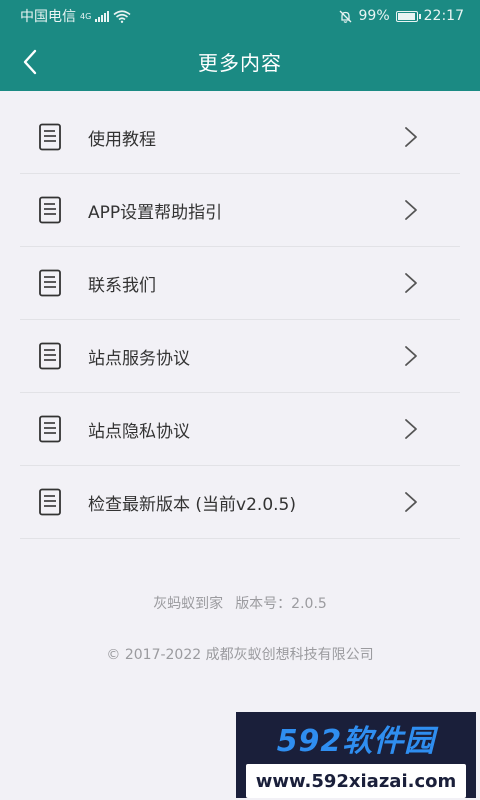 Image resolution: width=480 pixels, height=800 pixels. Describe the element at coordinates (139, 431) in the screenshot. I see `menu-item-label: 站点隐私协议` at that location.